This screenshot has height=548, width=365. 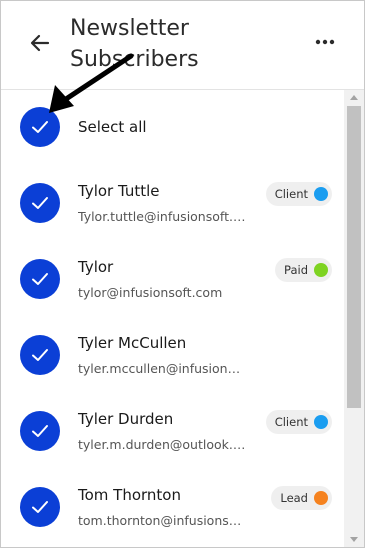 What do you see at coordinates (354, 539) in the screenshot?
I see `scroll-down-arrow-icon` at bounding box center [354, 539].